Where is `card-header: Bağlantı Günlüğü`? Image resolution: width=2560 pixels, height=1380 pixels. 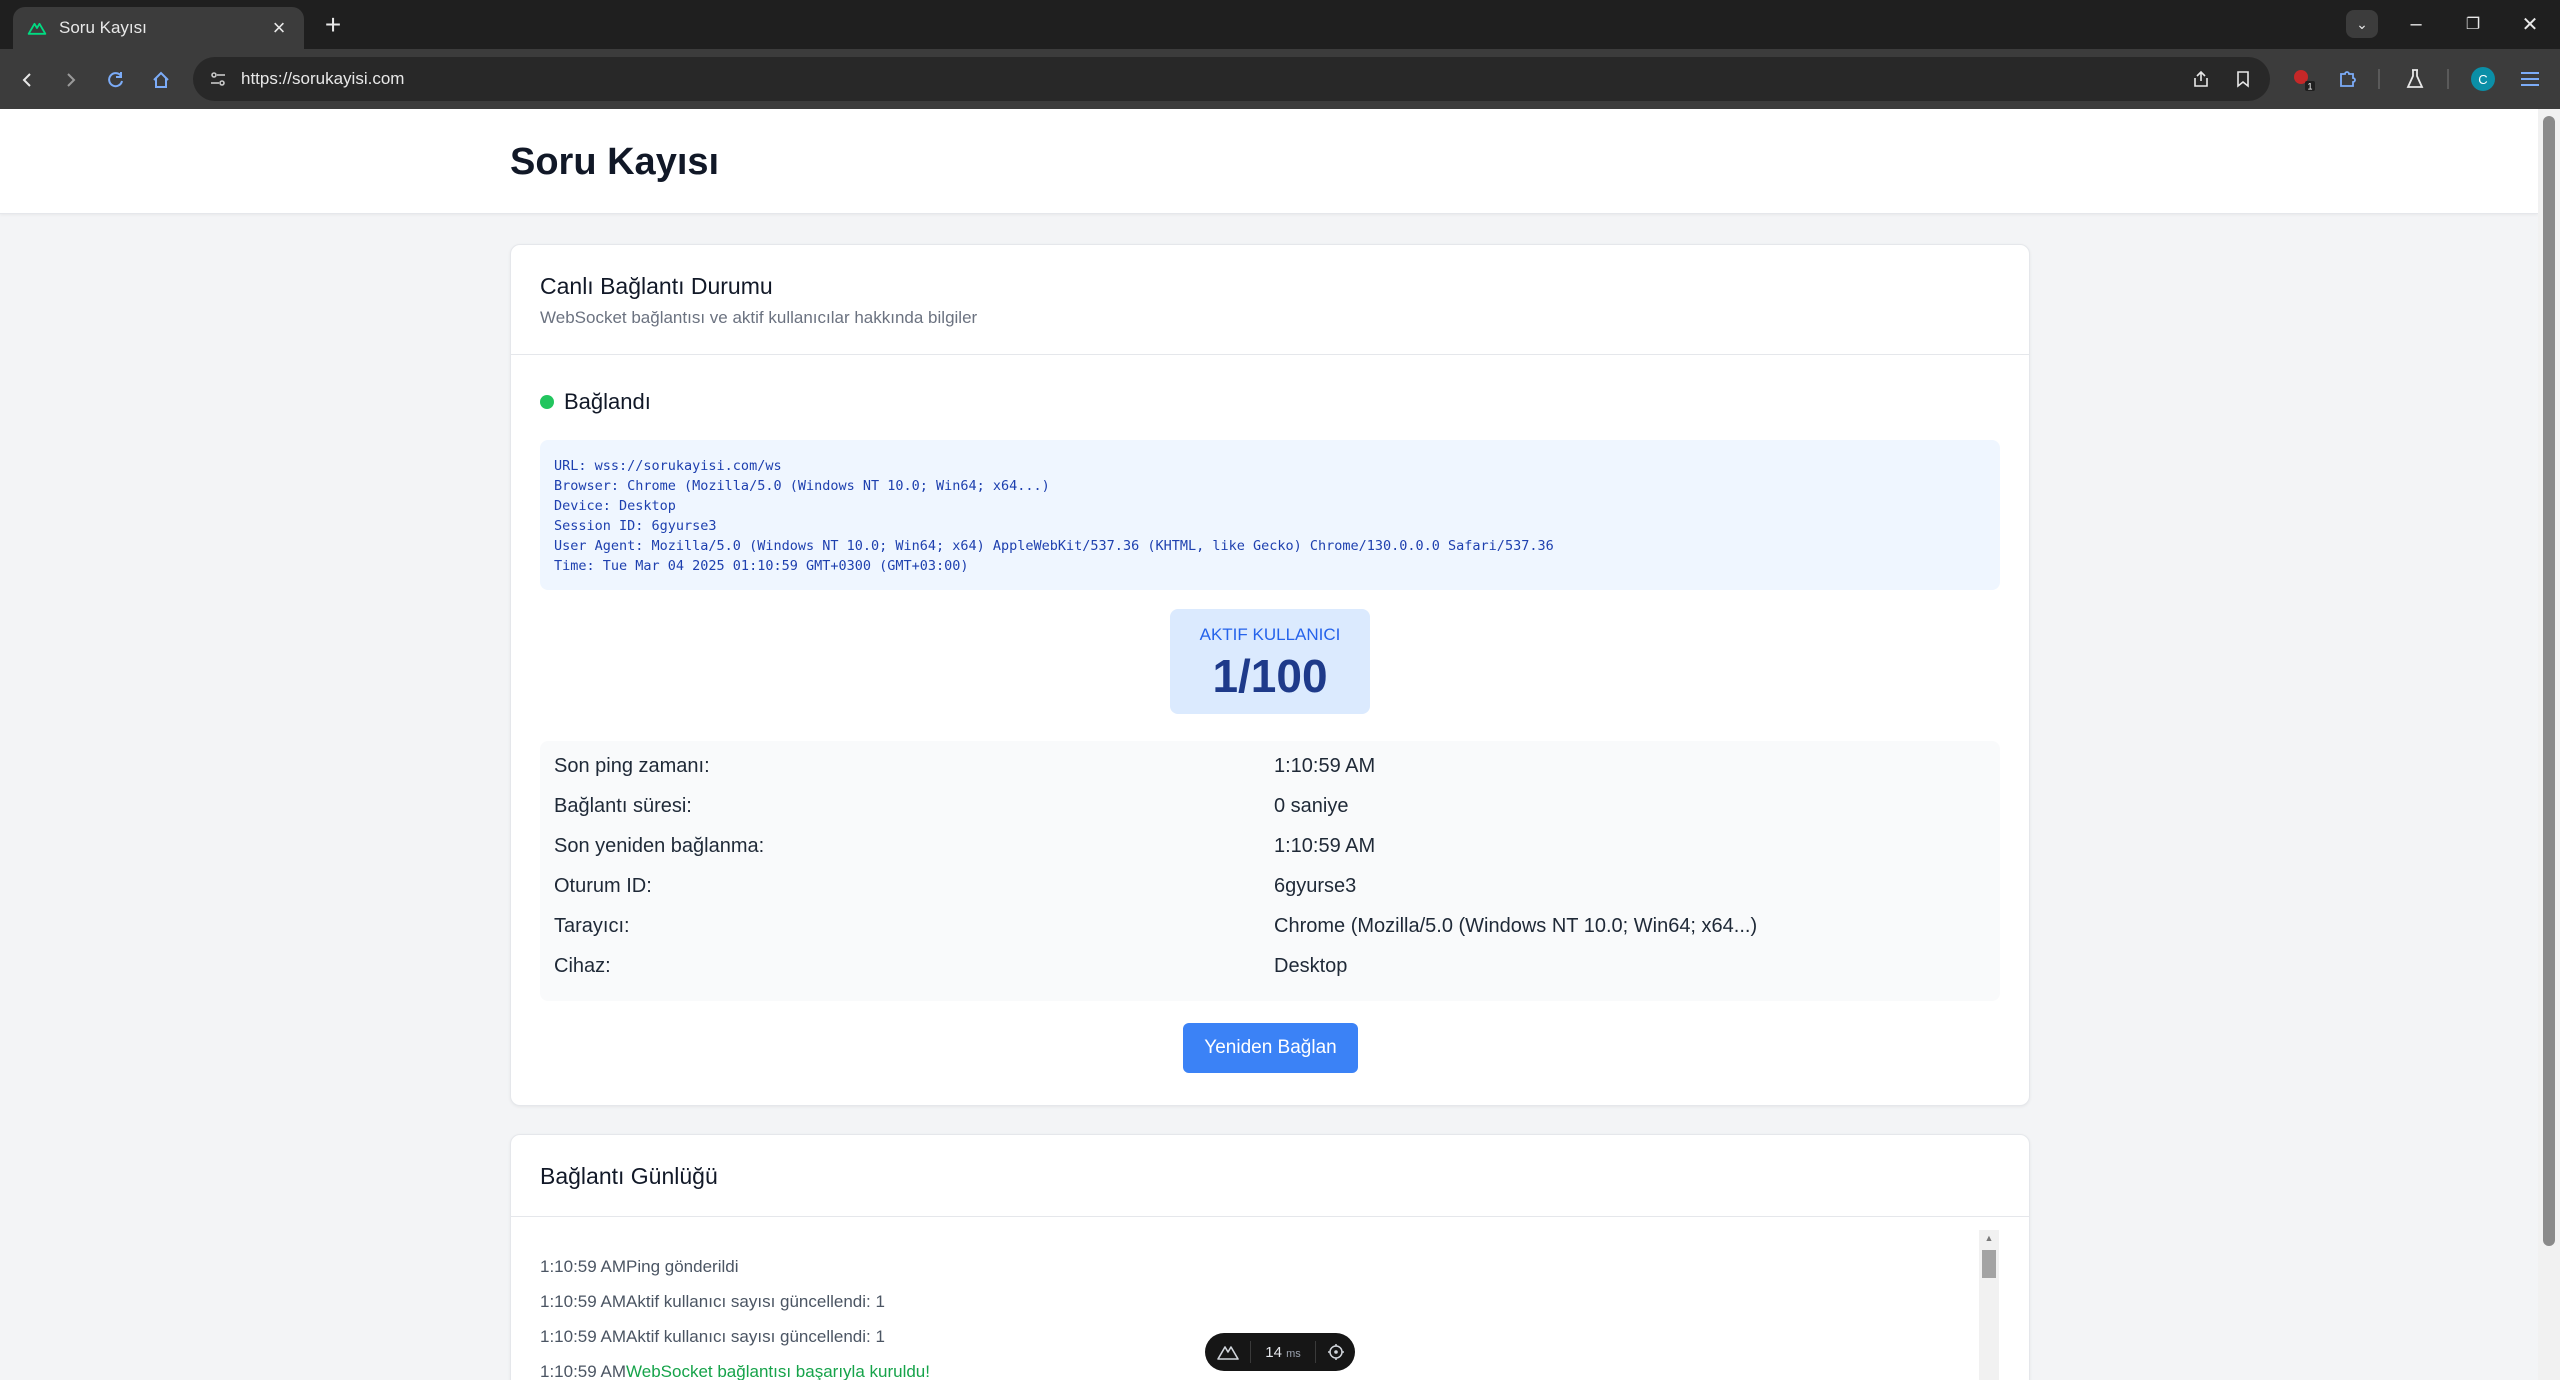
card-header: Bağlantı Günlüğü is located at coordinates (1270, 1176).